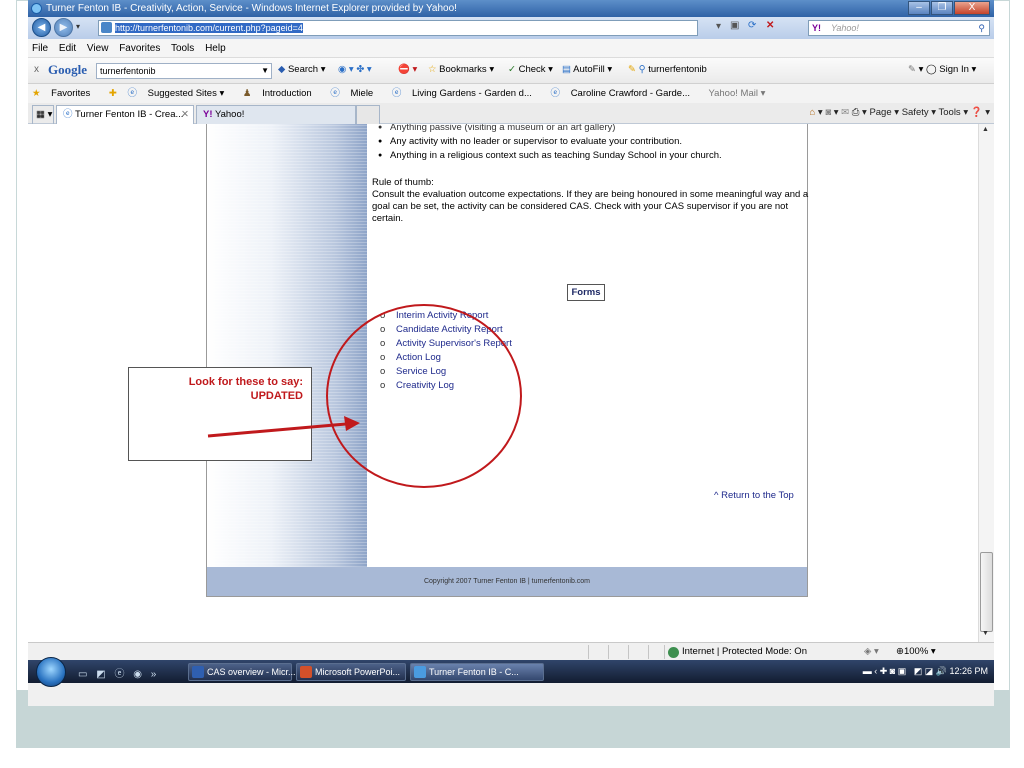  What do you see at coordinates (118, 672) in the screenshot?
I see `quick-launch: ▭ ◩ ⓔ ◉ »` at bounding box center [118, 672].